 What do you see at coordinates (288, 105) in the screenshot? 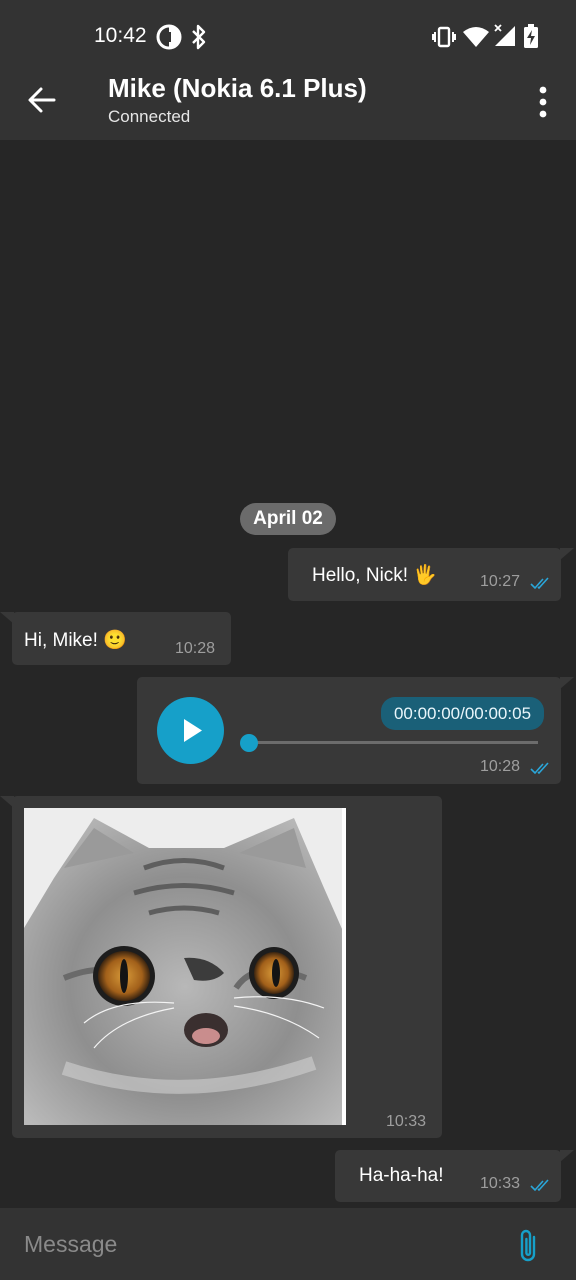
I see `app-bar: Mike (Nokia 6.1 Plus) Connected` at bounding box center [288, 105].